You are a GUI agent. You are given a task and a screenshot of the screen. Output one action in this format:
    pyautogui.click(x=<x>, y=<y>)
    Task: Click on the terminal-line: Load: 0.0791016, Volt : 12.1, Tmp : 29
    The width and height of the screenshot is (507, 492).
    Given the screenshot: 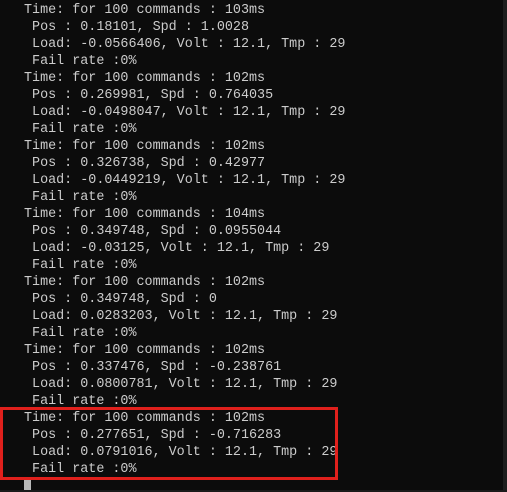 What is the action you would take?
    pyautogui.click(x=181, y=452)
    